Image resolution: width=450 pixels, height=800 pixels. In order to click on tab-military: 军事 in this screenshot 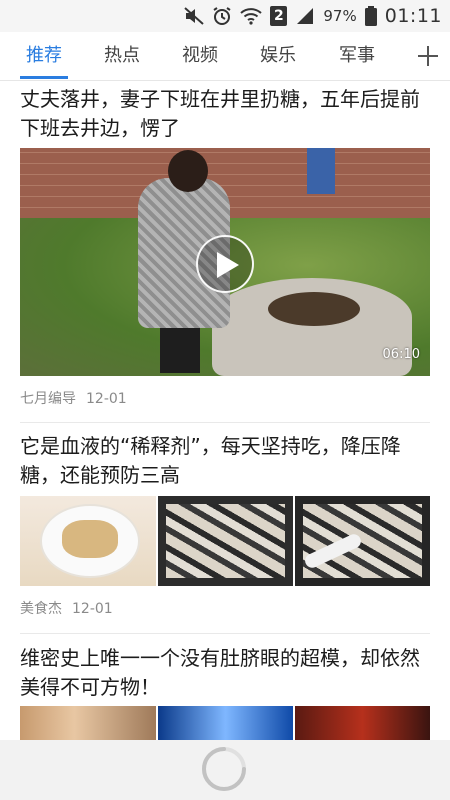, I will do `click(357, 56)`.